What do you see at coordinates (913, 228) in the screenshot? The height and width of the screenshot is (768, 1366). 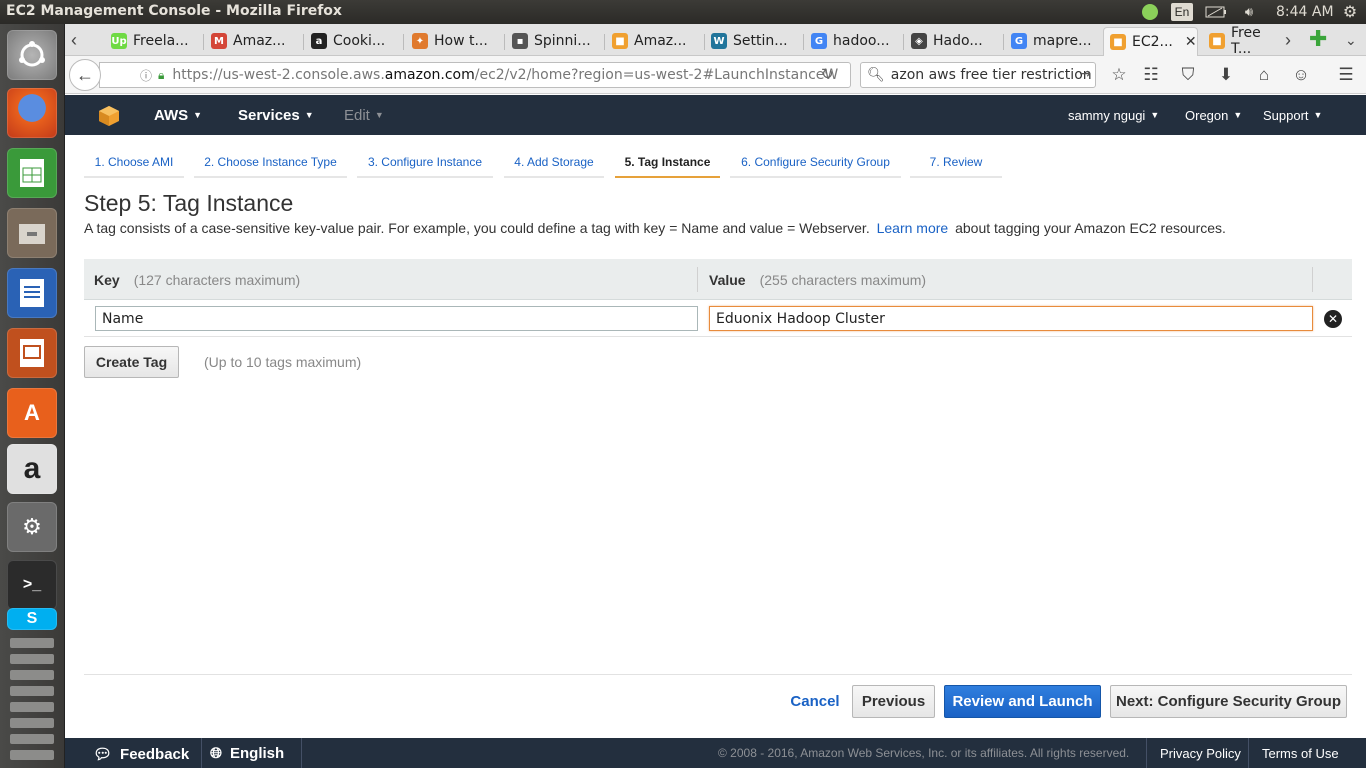 I see `learn-more-link: Learn more` at bounding box center [913, 228].